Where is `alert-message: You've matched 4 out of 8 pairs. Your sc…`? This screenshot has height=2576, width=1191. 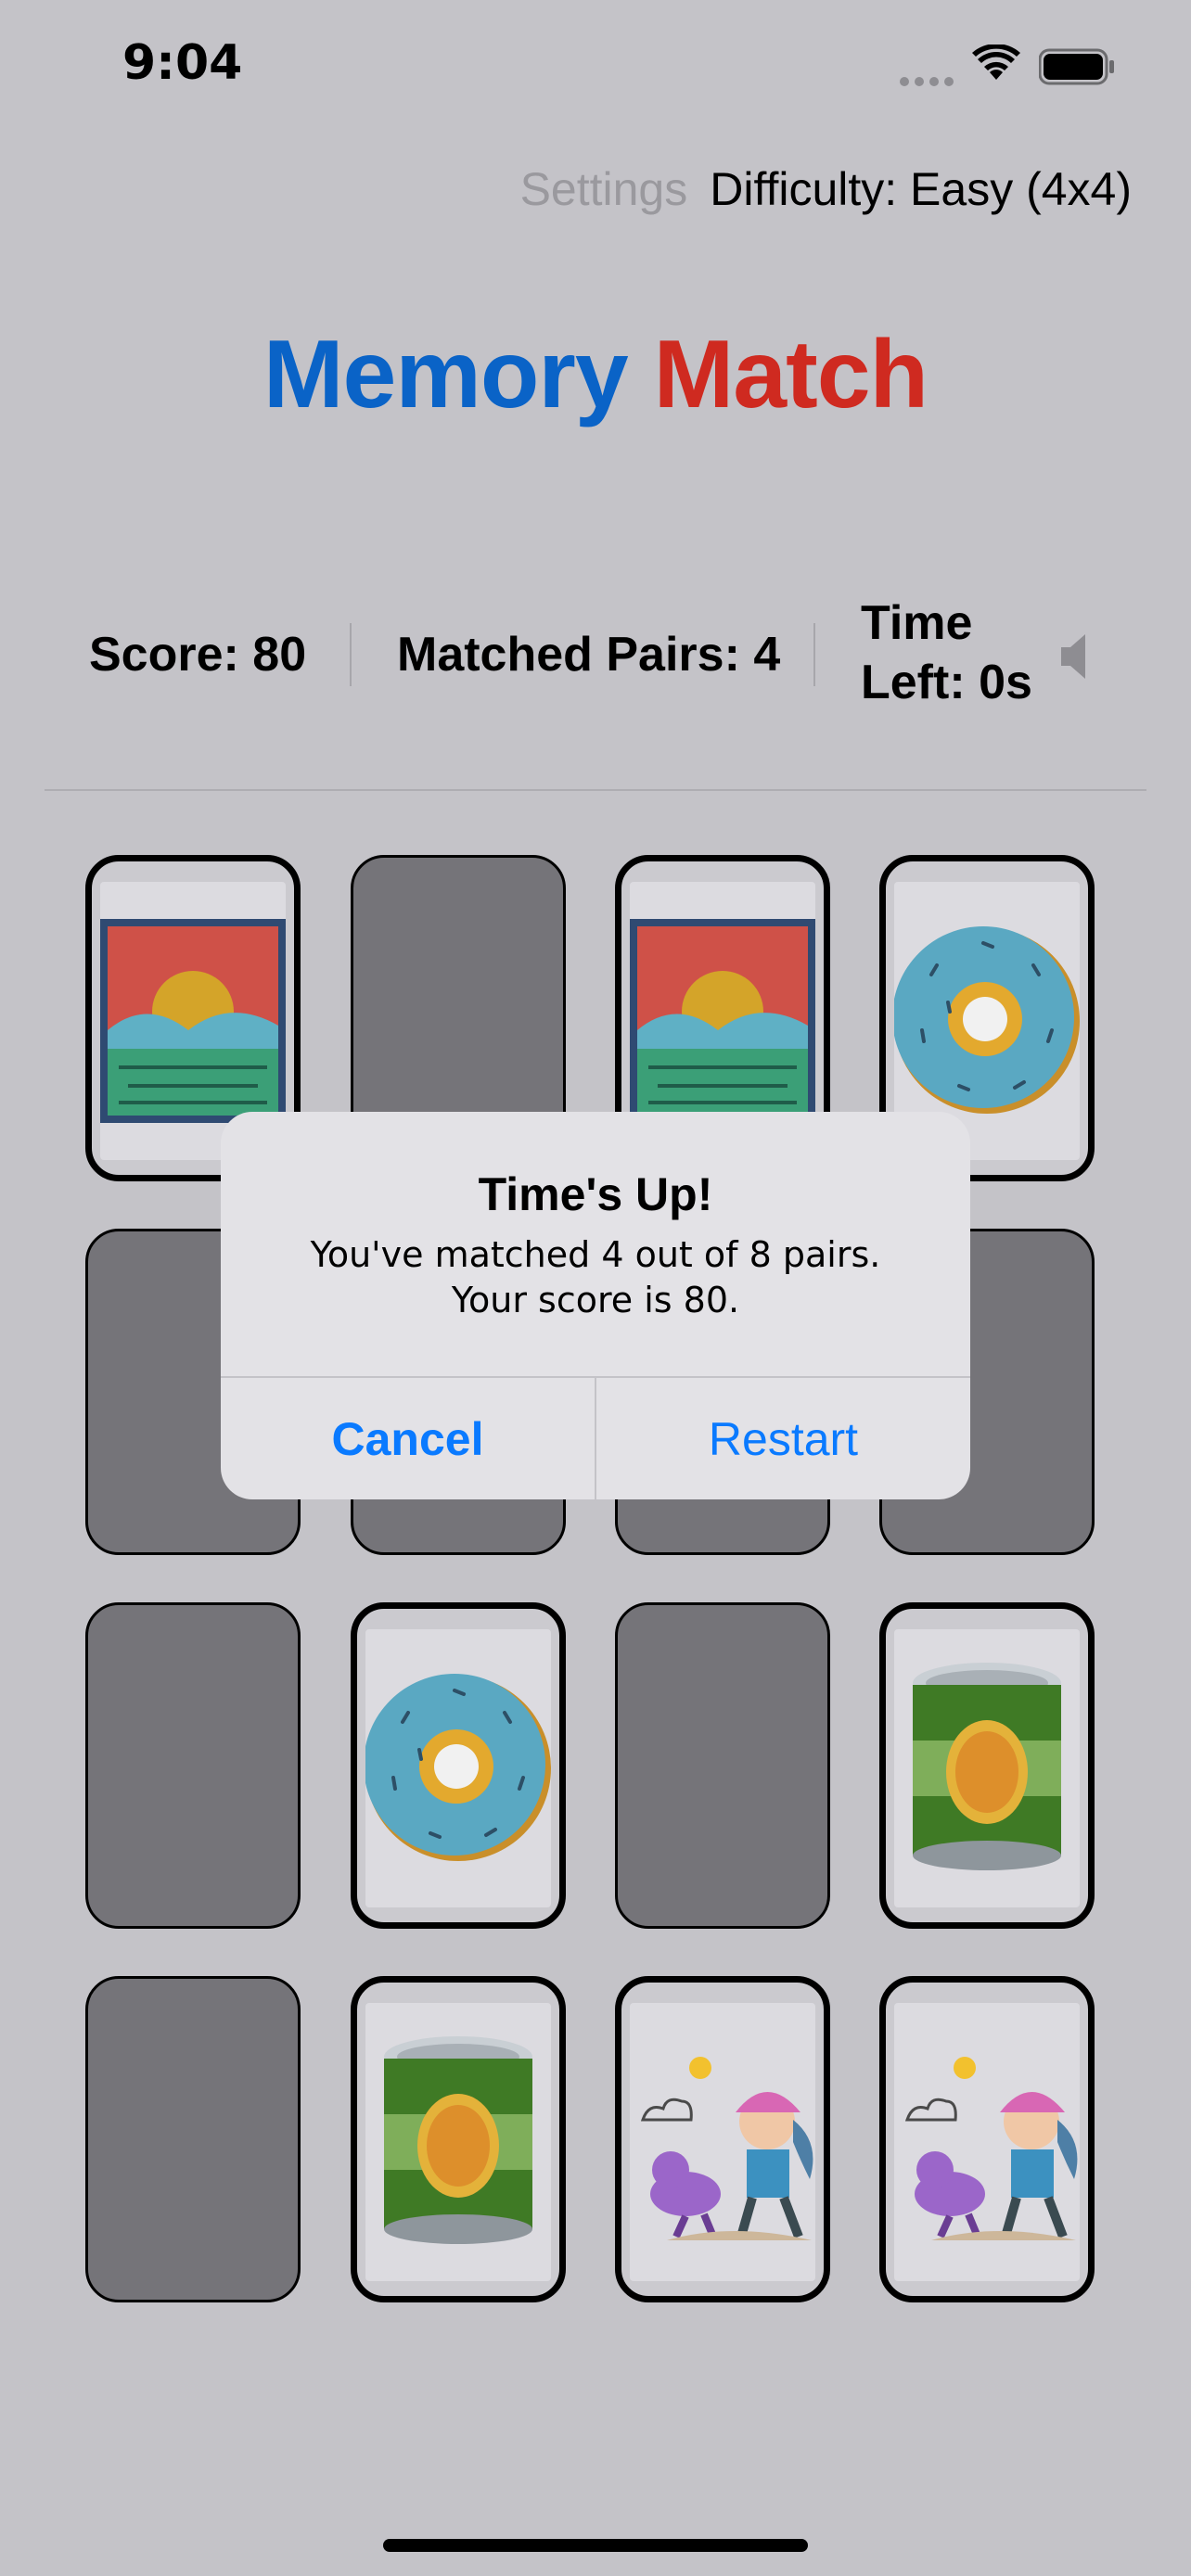 alert-message: You've matched 4 out of 8 pairs. Your sc… is located at coordinates (595, 1277).